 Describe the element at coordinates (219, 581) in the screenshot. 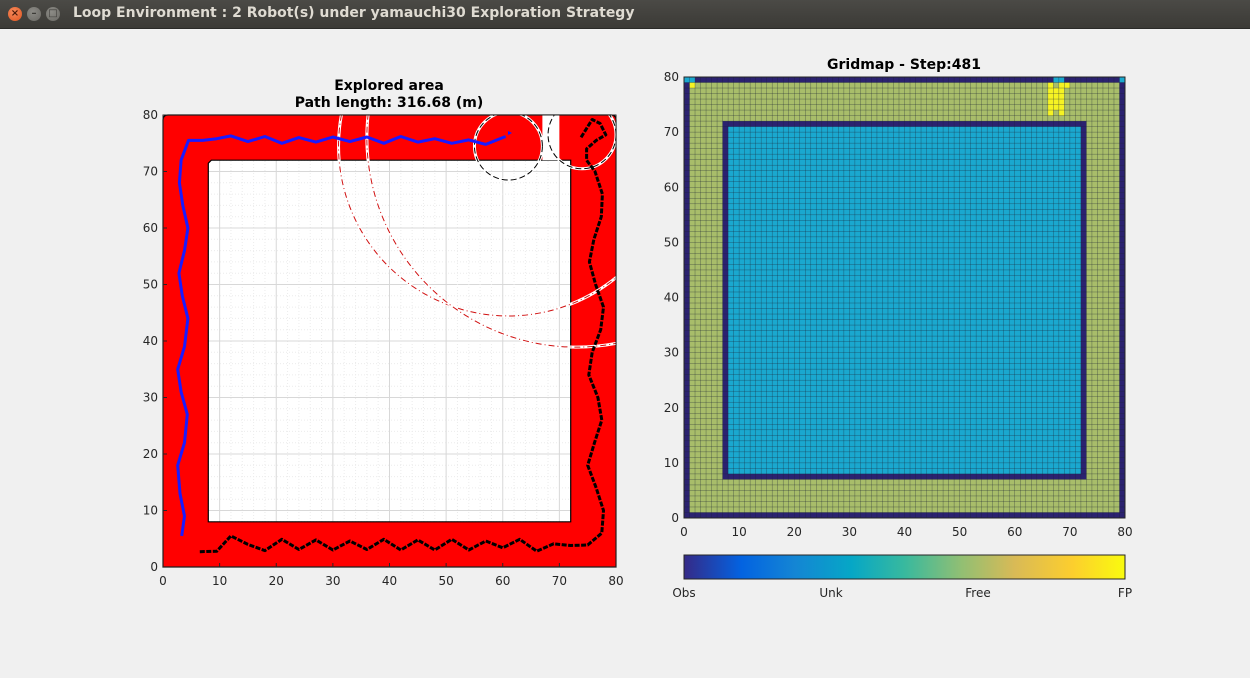

I see `x-tick-label: 10` at that location.